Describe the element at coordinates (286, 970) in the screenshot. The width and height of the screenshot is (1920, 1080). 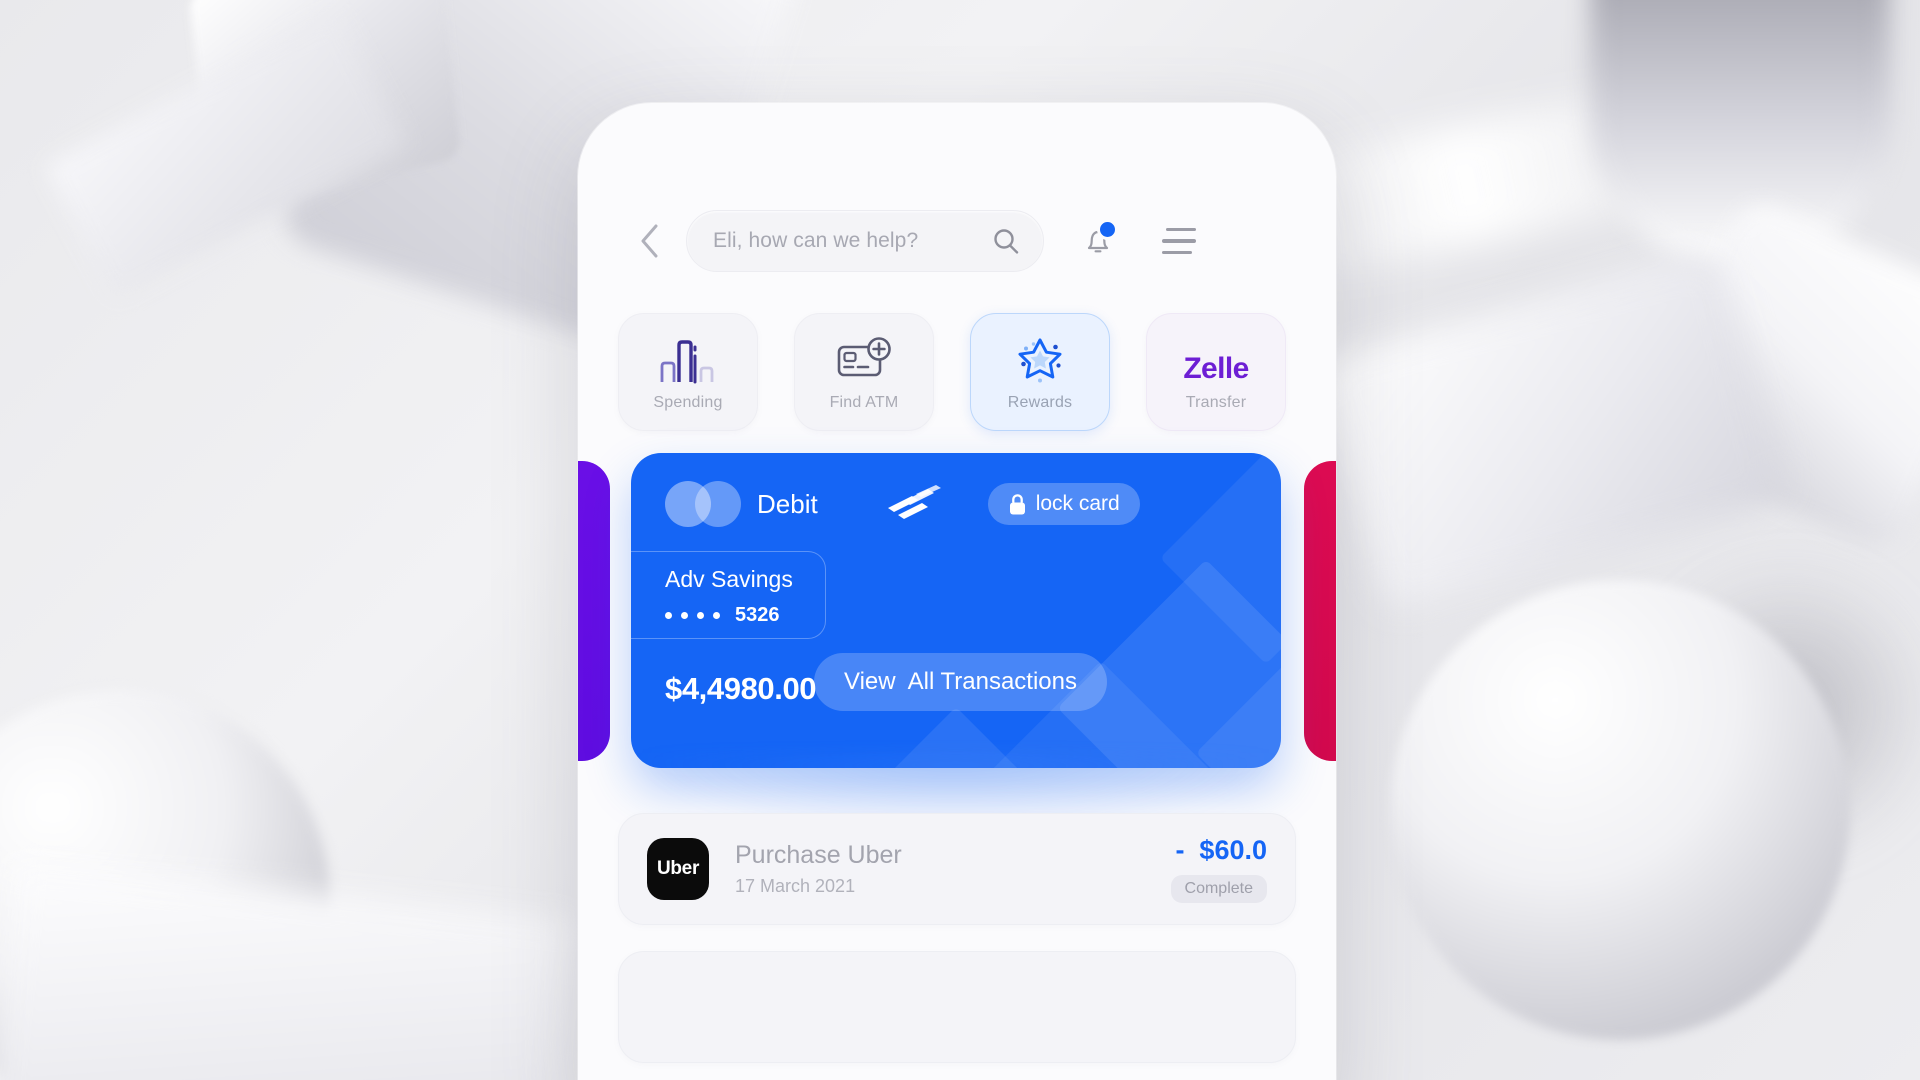
I see `background-bottom-band` at that location.